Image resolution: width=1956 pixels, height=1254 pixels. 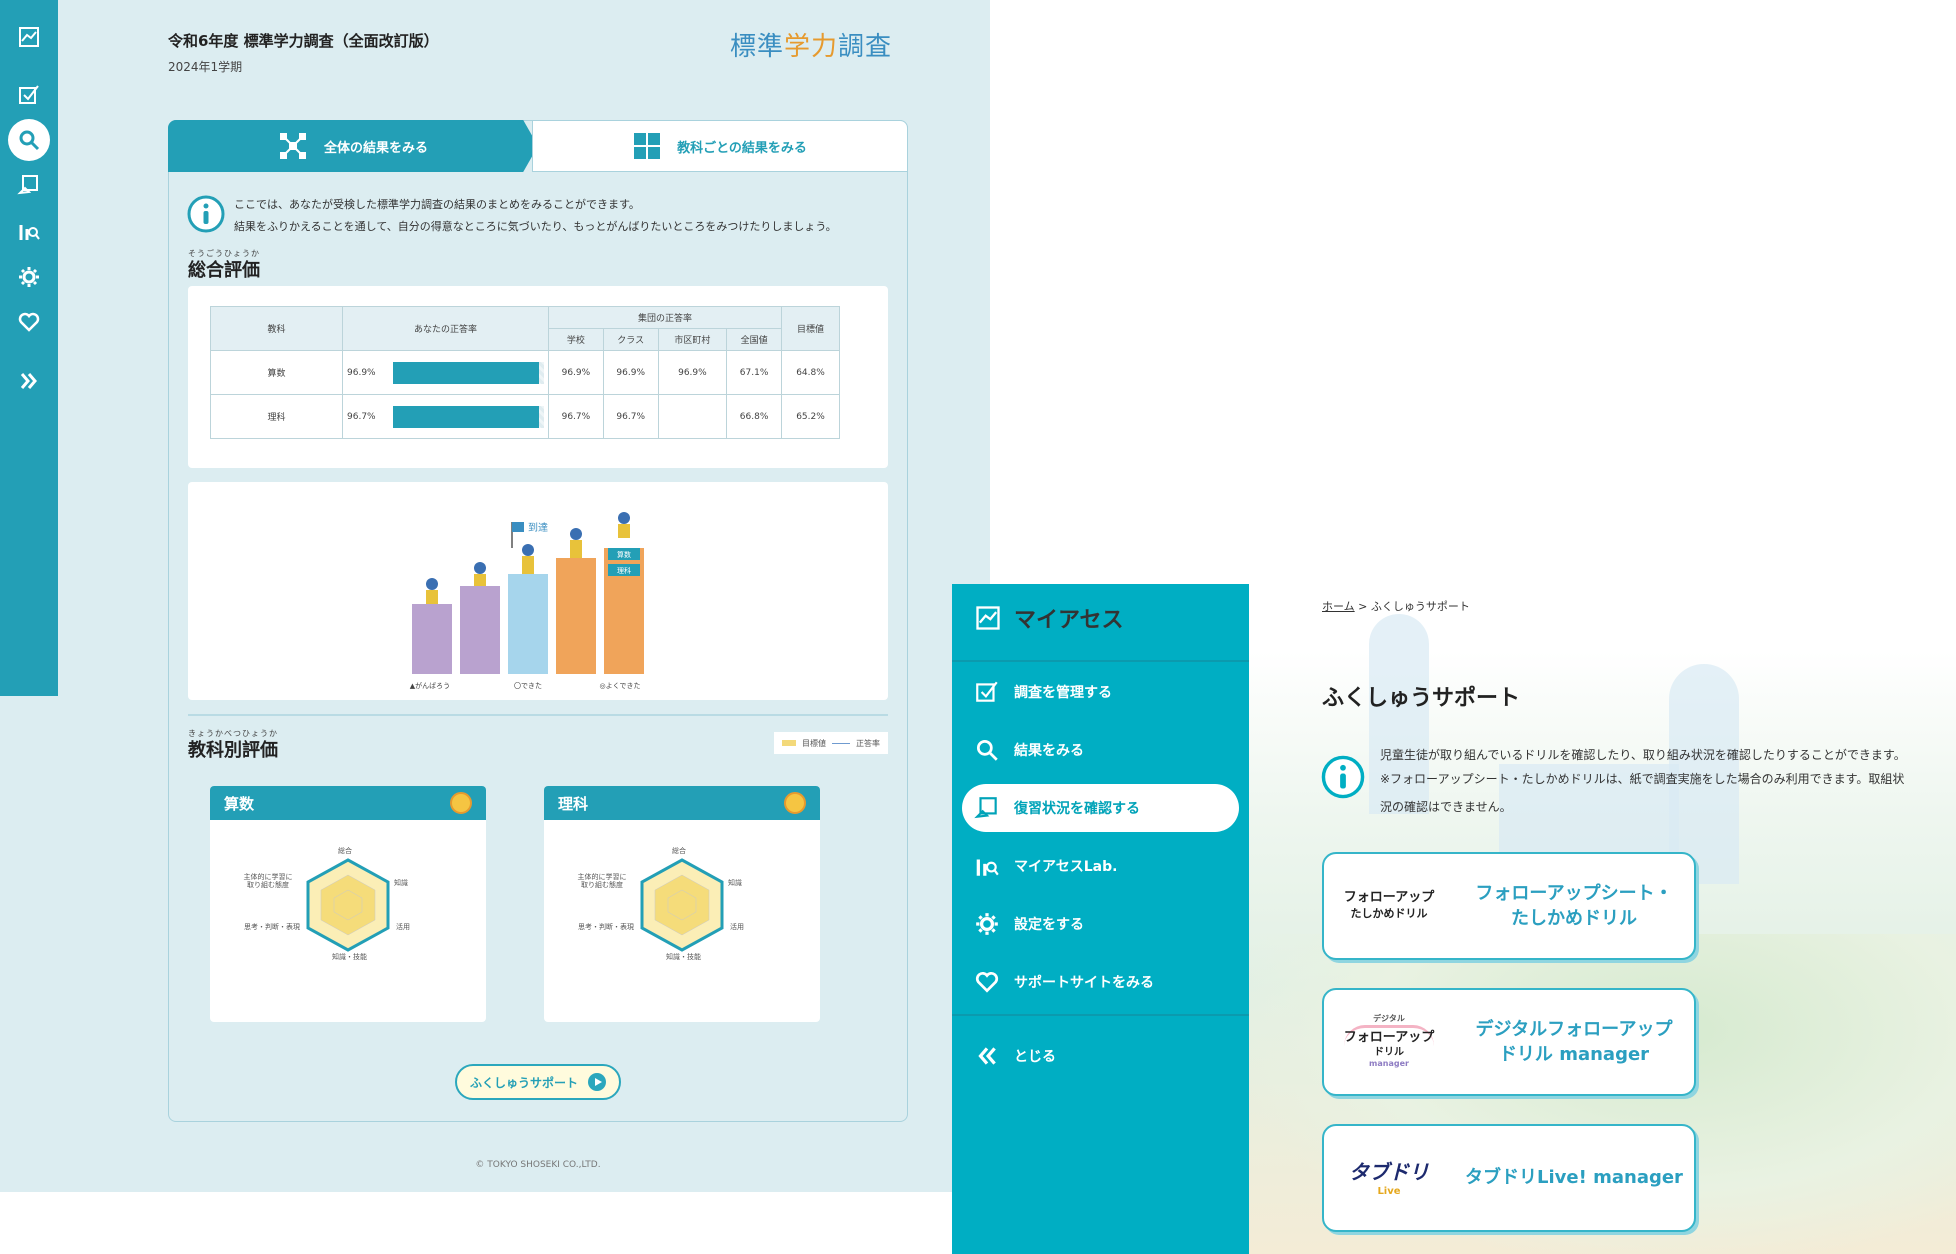 I want to click on th-your-rate: あなたの正答率, so click(x=445, y=328).